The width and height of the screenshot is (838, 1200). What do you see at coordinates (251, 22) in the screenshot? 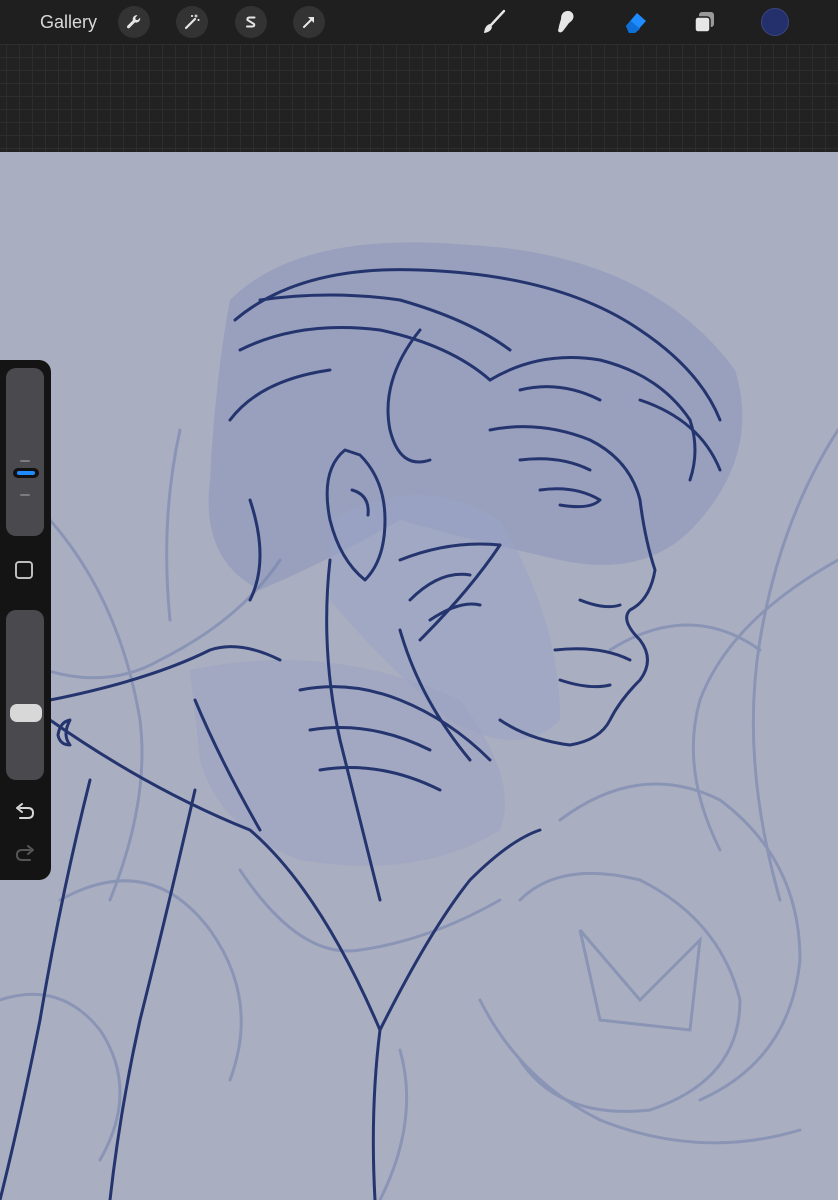
I see `selection-s-icon` at bounding box center [251, 22].